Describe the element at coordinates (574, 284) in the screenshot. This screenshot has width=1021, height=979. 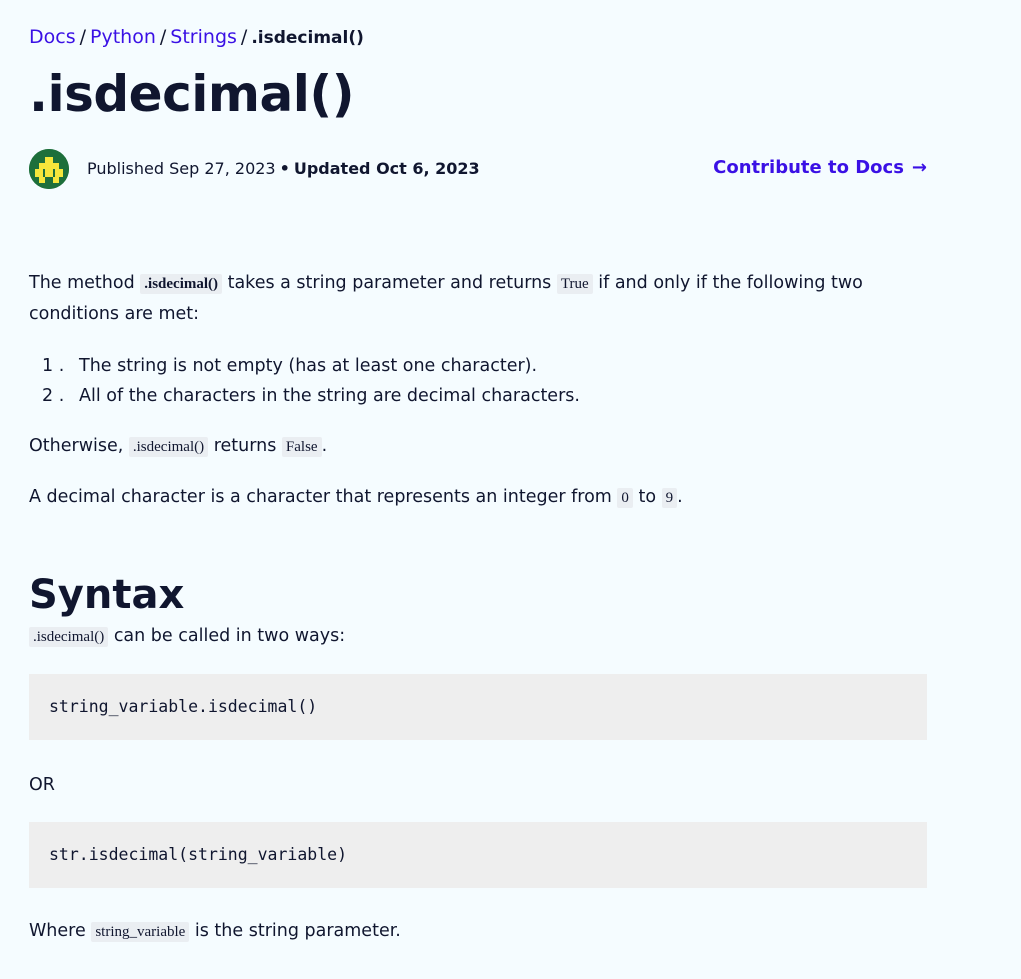
I see `inline-code: True` at that location.